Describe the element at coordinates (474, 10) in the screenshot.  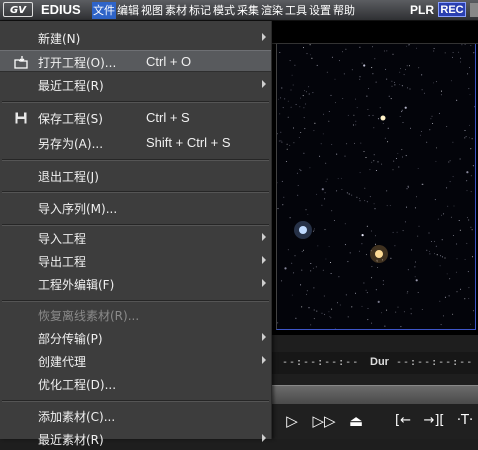
I see `window-control` at that location.